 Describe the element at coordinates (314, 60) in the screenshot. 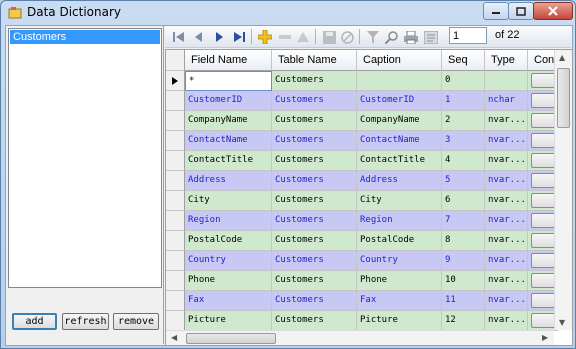

I see `column-header-table-name: Table Name` at that location.